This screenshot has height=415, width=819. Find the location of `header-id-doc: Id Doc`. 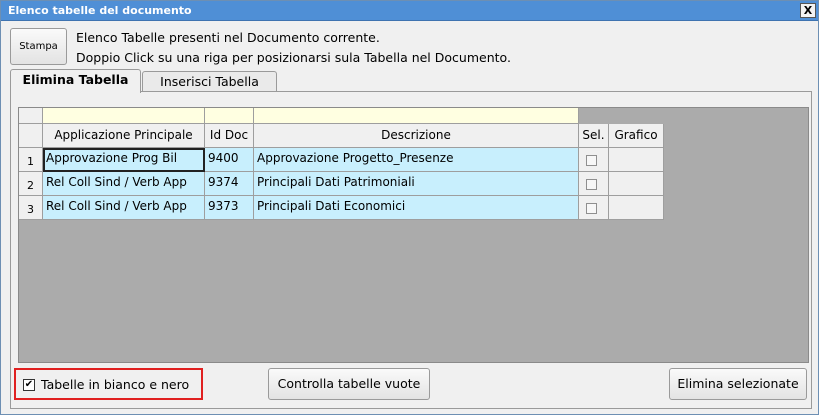

header-id-doc: Id Doc is located at coordinates (229, 136).